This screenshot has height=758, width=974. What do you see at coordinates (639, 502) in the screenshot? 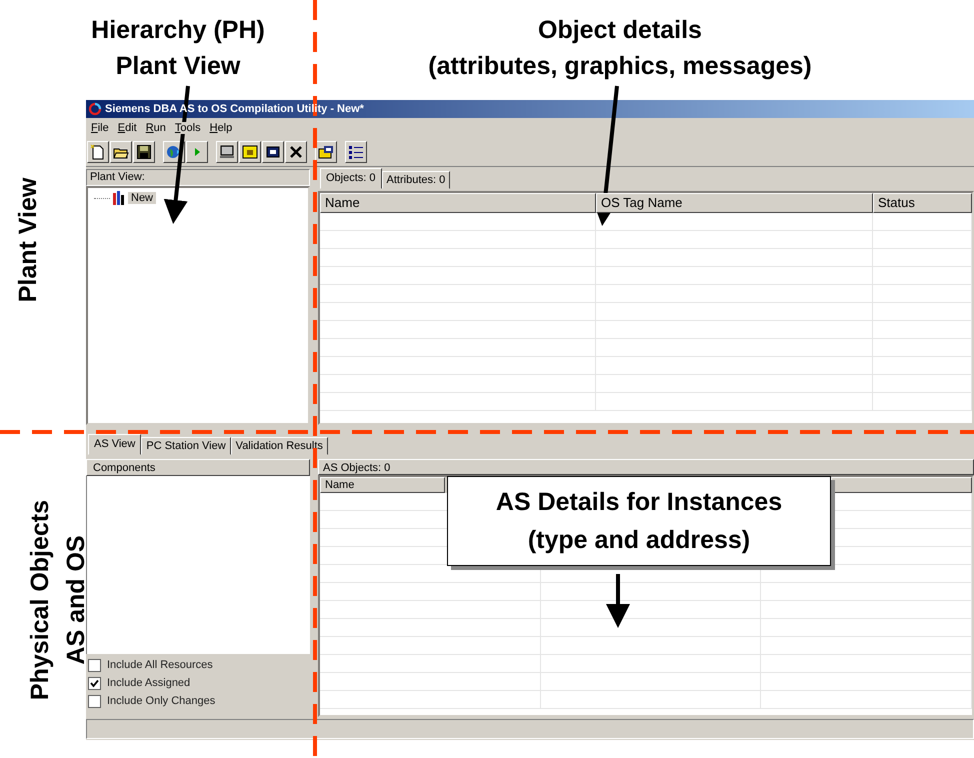
I see `callout-text: AS Details for Instances` at bounding box center [639, 502].